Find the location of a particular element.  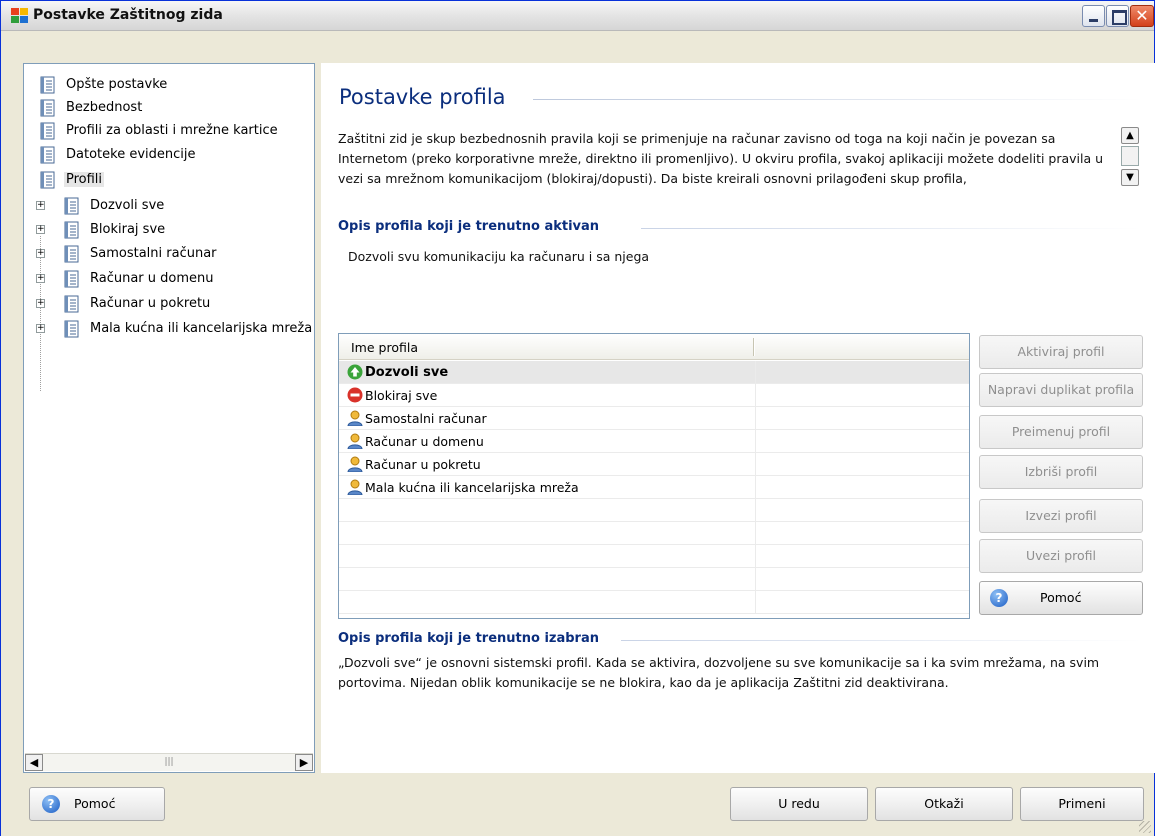

duplicate-profile-button: Napravi duplikat profila is located at coordinates (1061, 390).